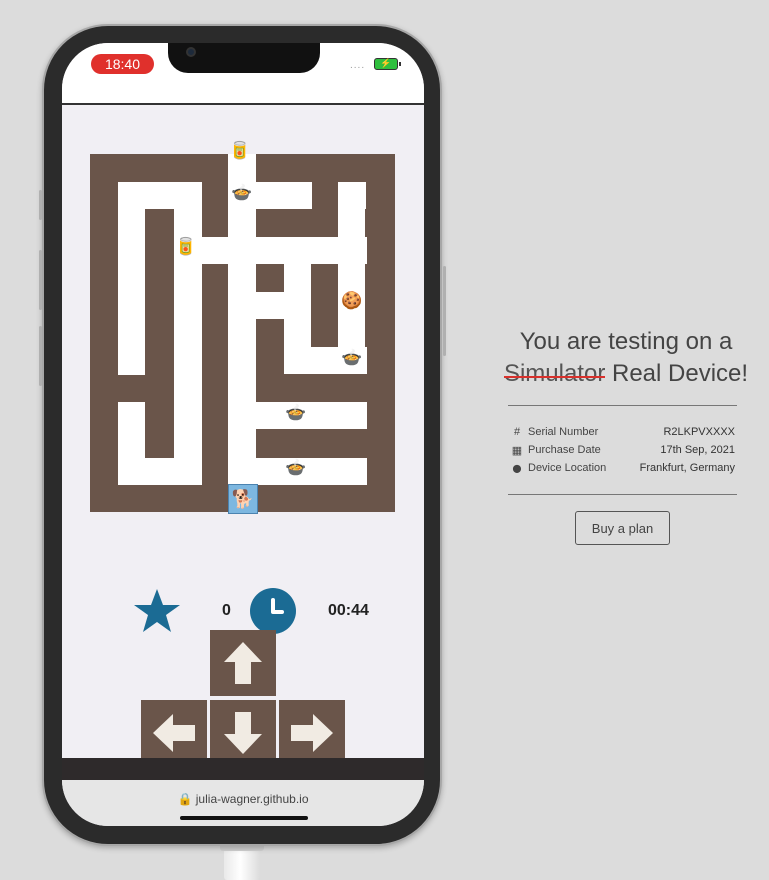 The width and height of the screenshot is (769, 880). What do you see at coordinates (186, 799) in the screenshot?
I see `lock-icon: 🔒` at bounding box center [186, 799].